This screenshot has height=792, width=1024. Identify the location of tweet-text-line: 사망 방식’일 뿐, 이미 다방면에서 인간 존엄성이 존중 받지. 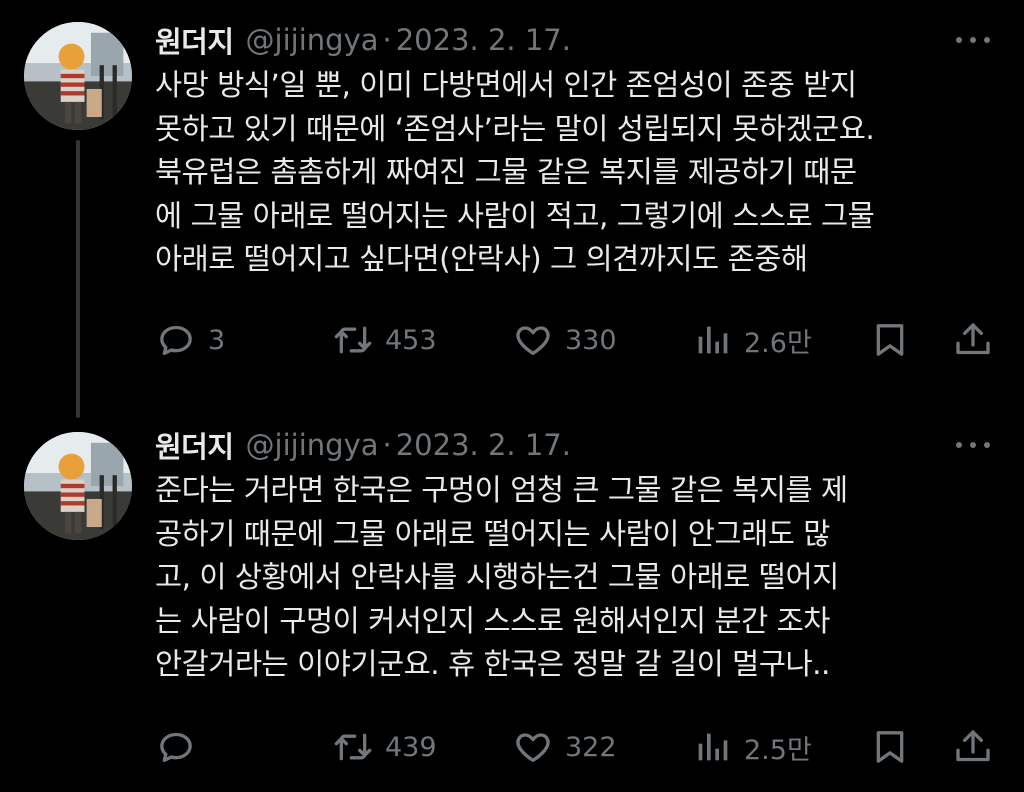
(506, 85).